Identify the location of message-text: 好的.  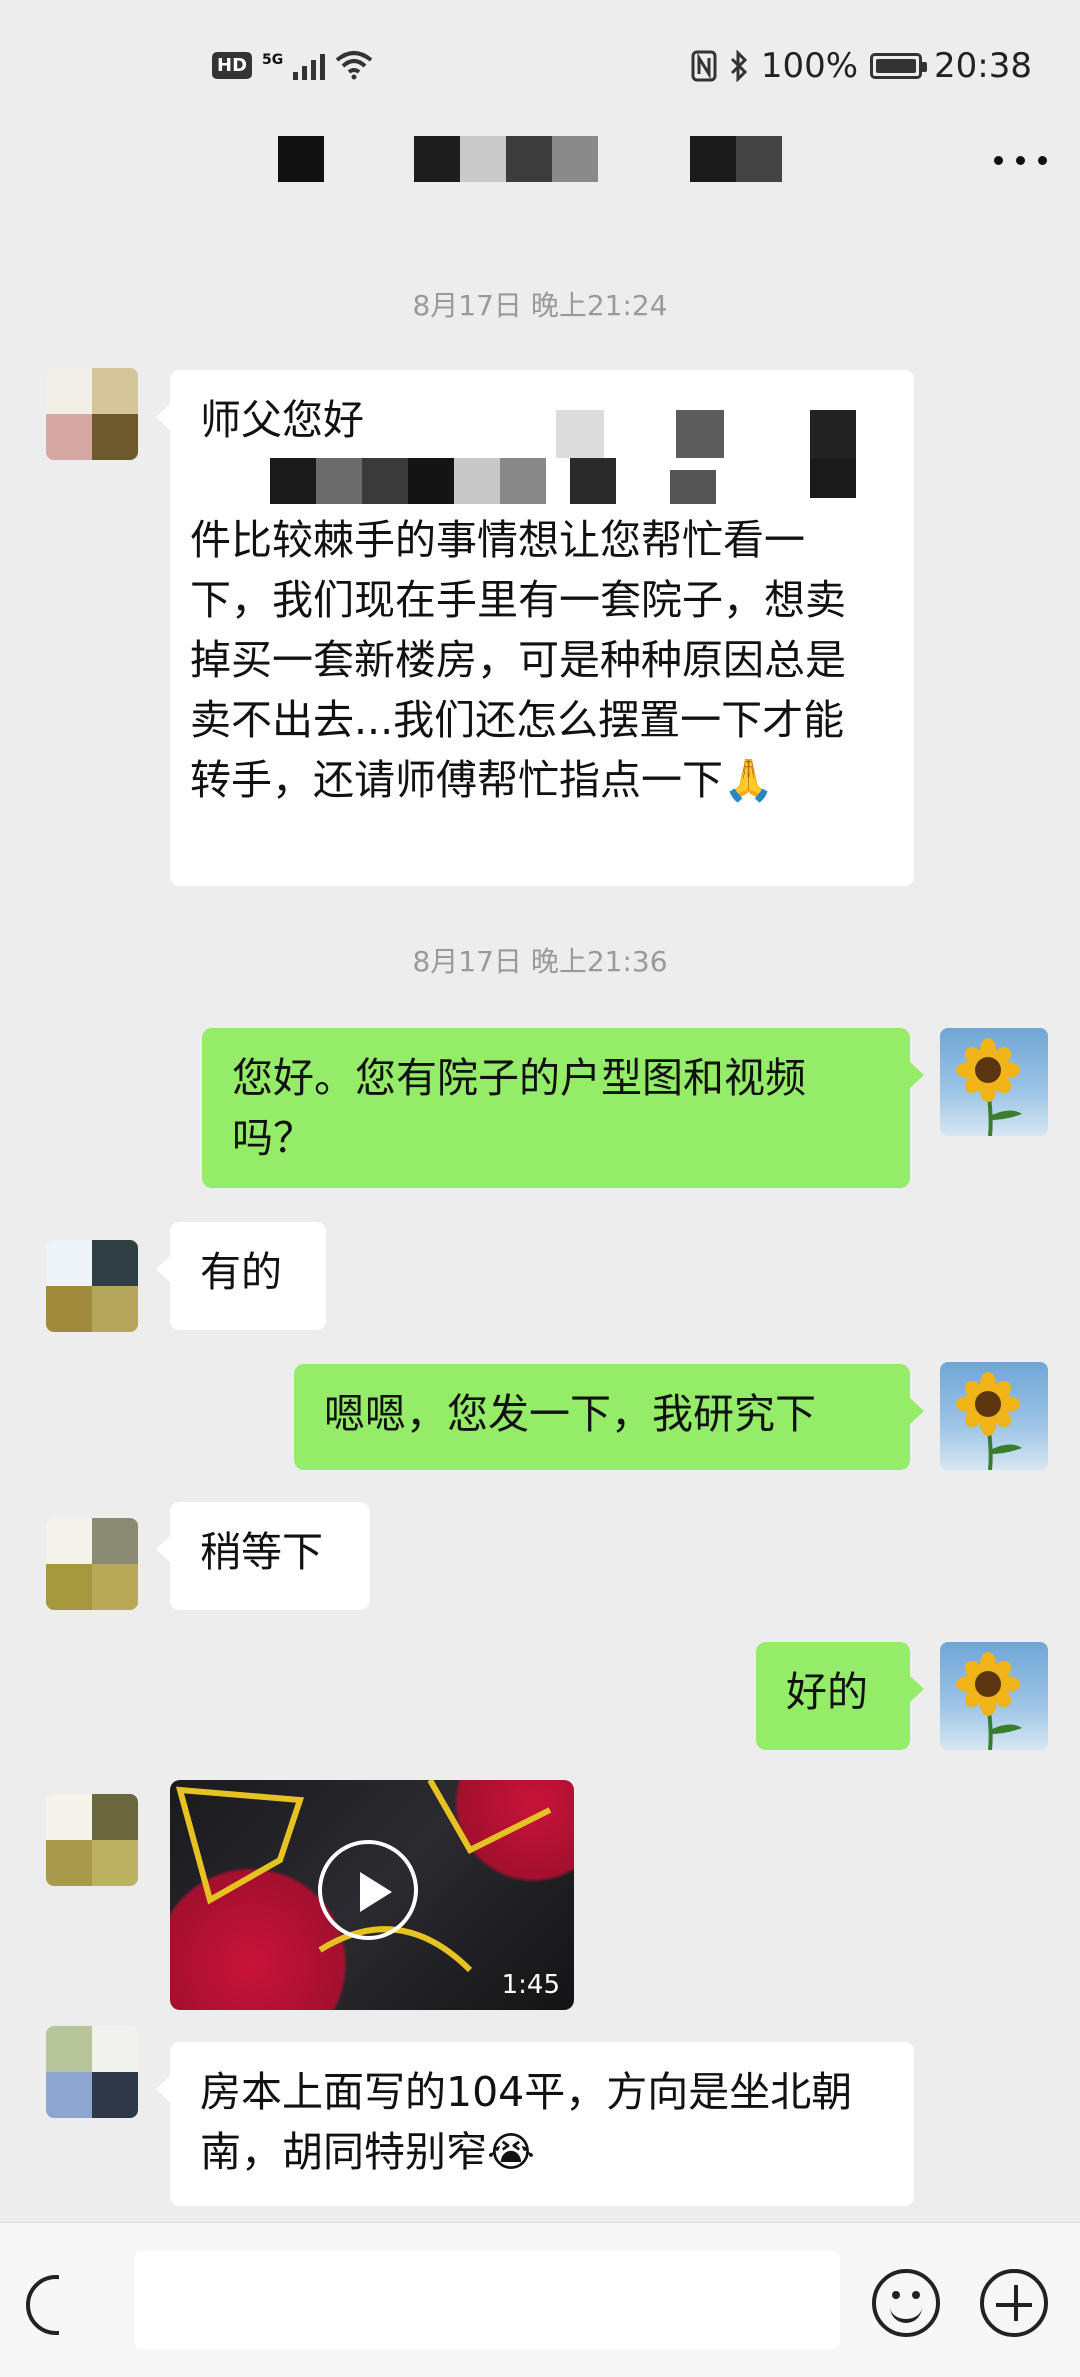
(827, 1692).